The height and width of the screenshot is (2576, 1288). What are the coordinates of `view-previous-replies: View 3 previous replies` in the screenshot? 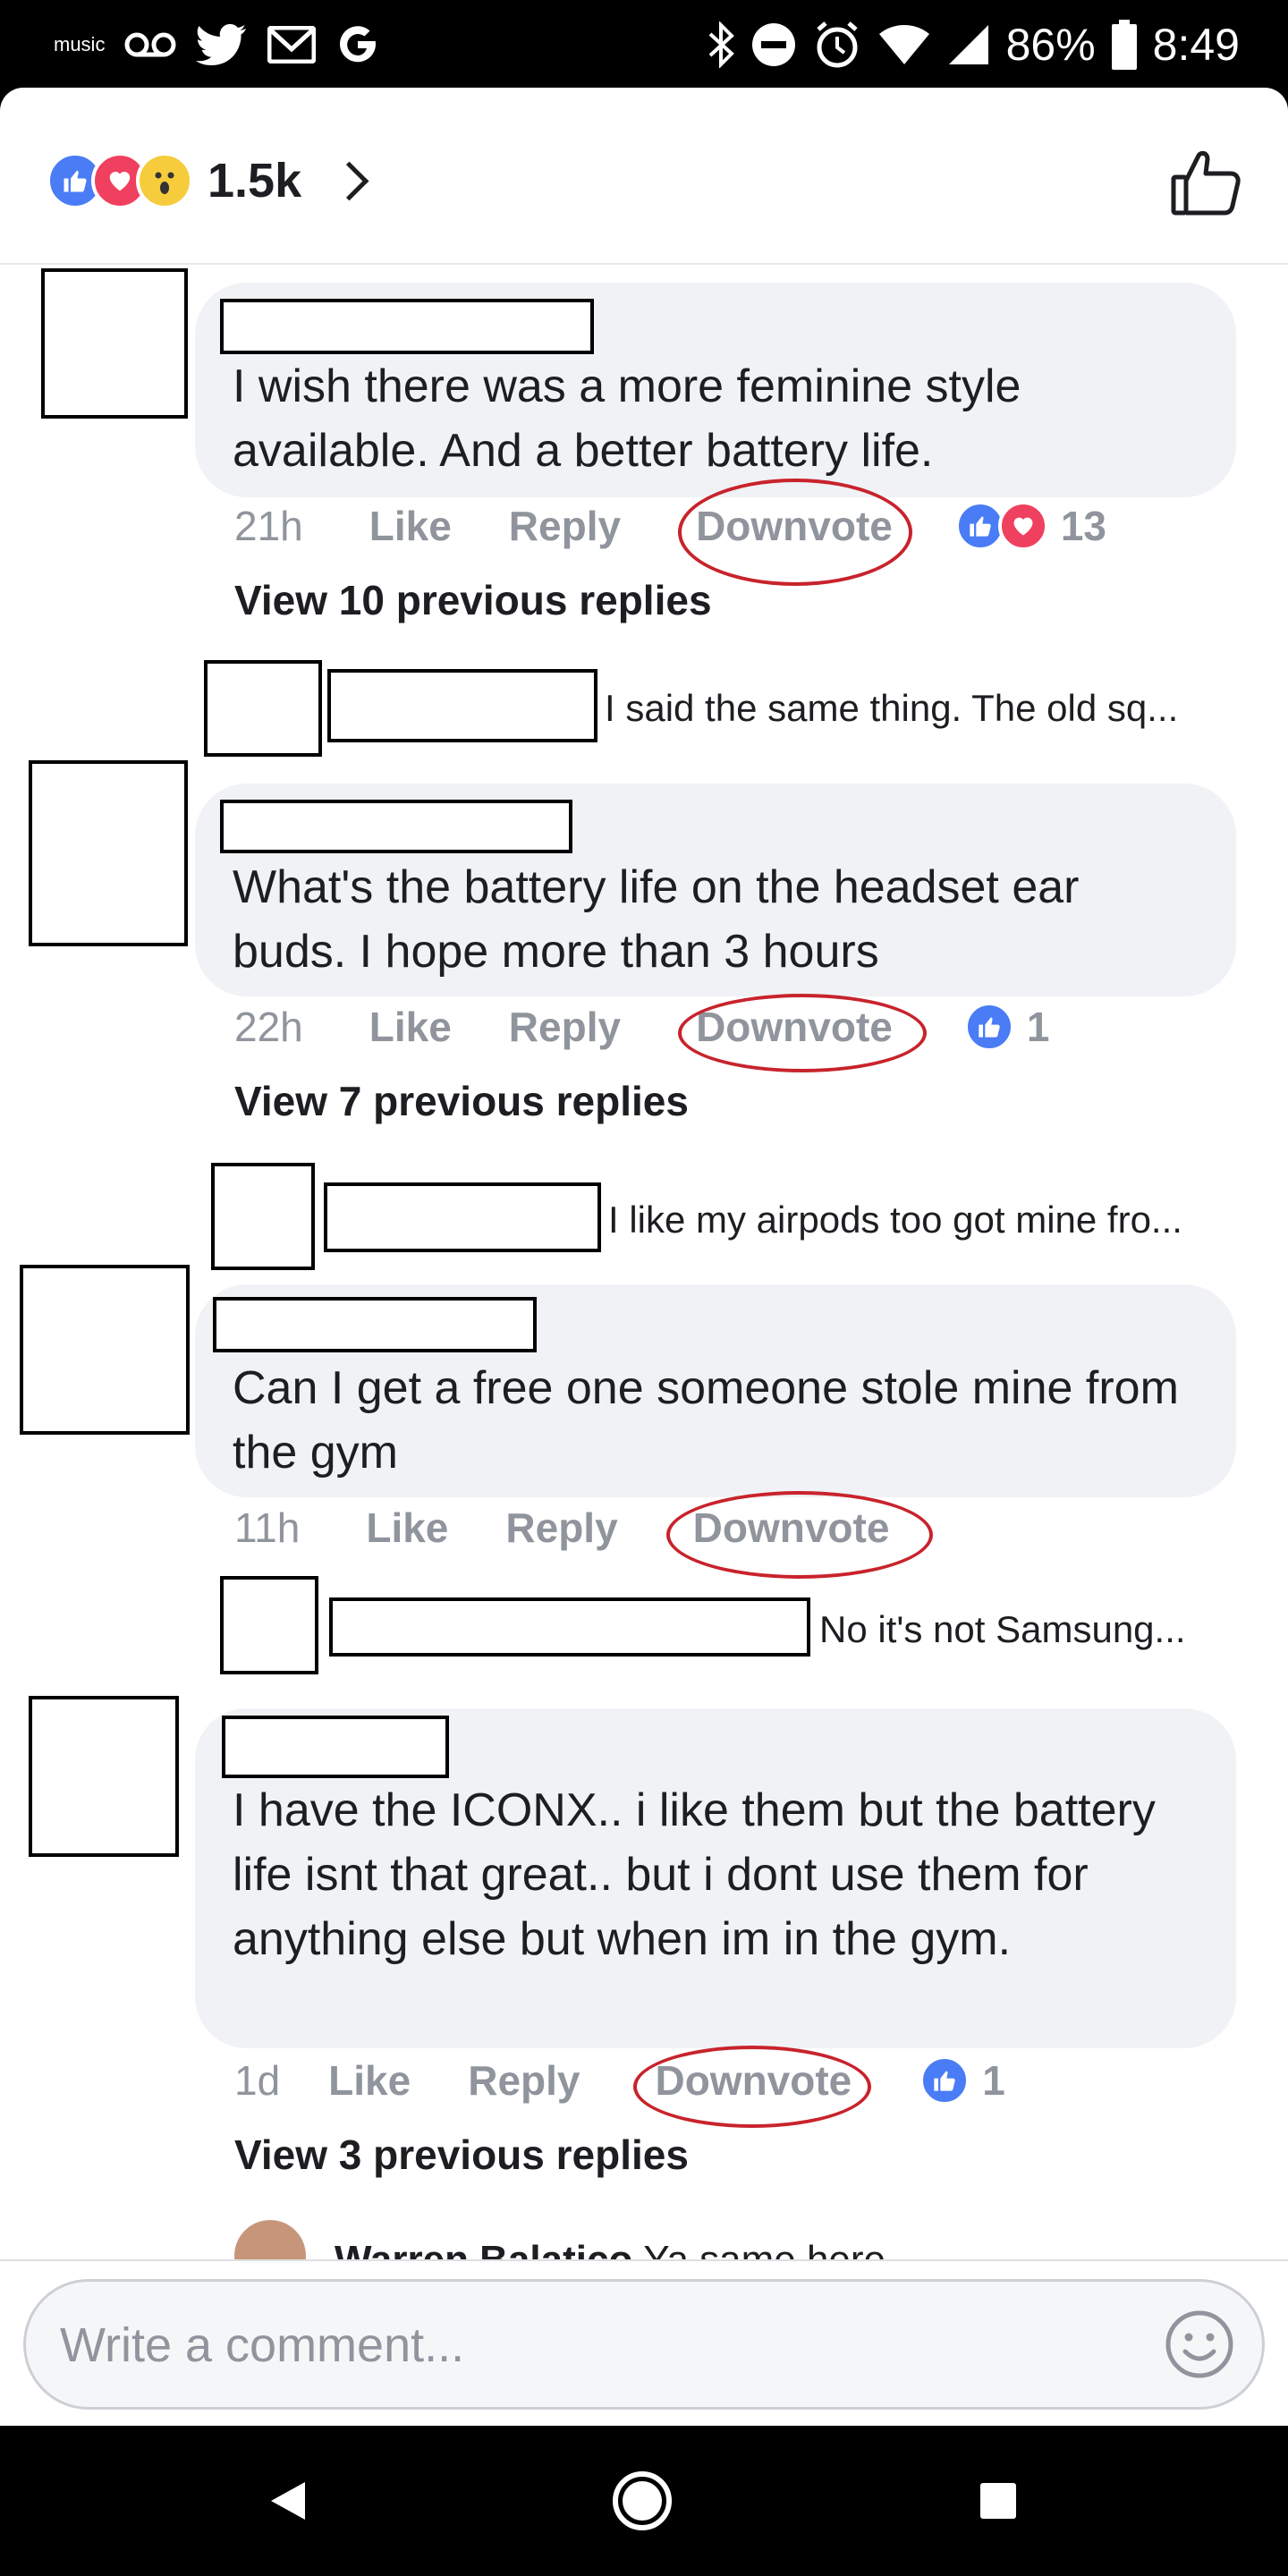 It's located at (461, 2155).